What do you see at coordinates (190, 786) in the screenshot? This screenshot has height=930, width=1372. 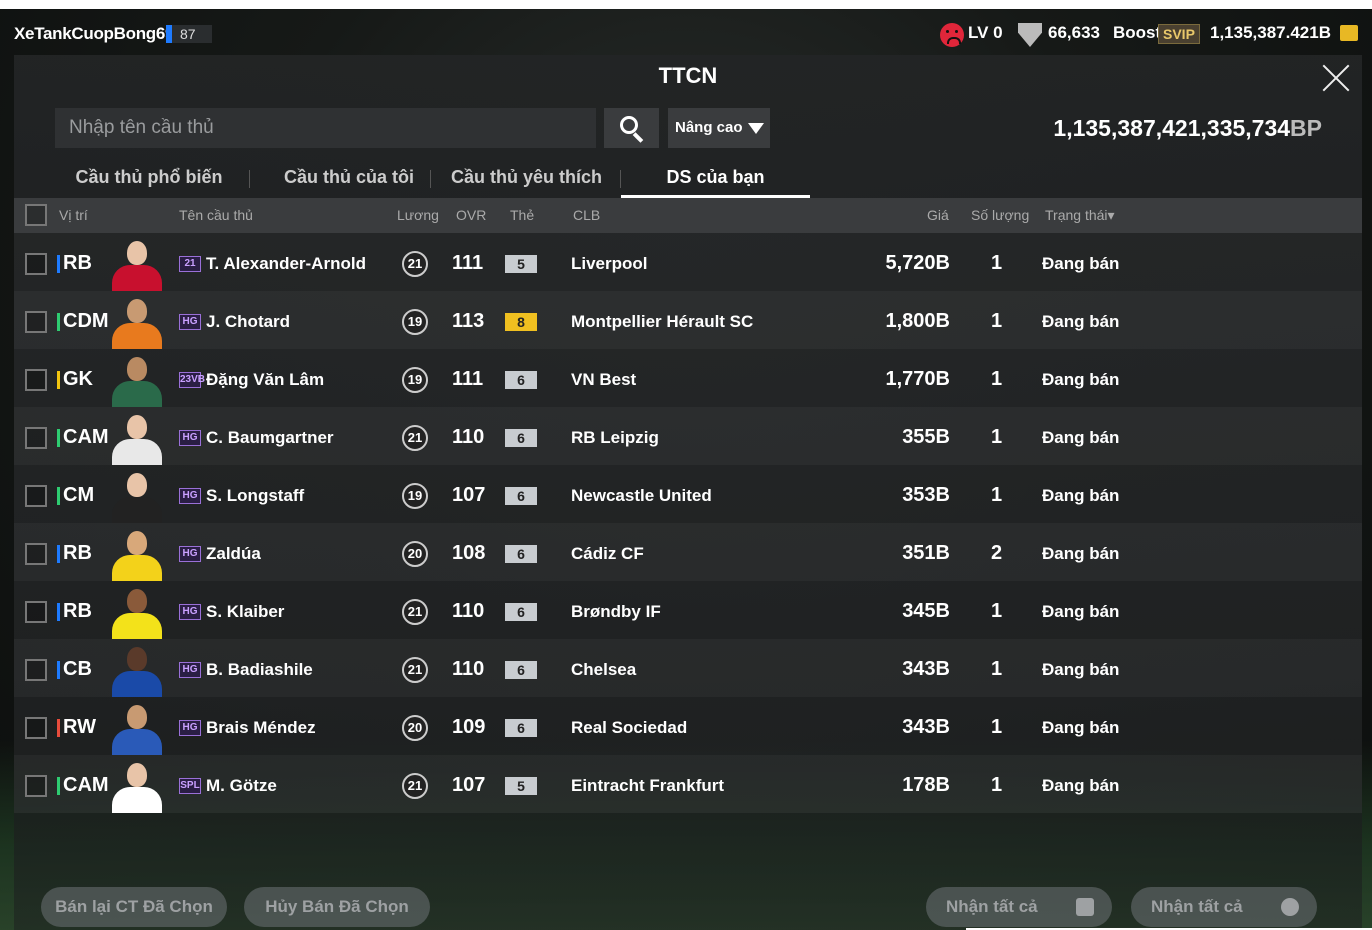 I see `season-badge: SPL` at bounding box center [190, 786].